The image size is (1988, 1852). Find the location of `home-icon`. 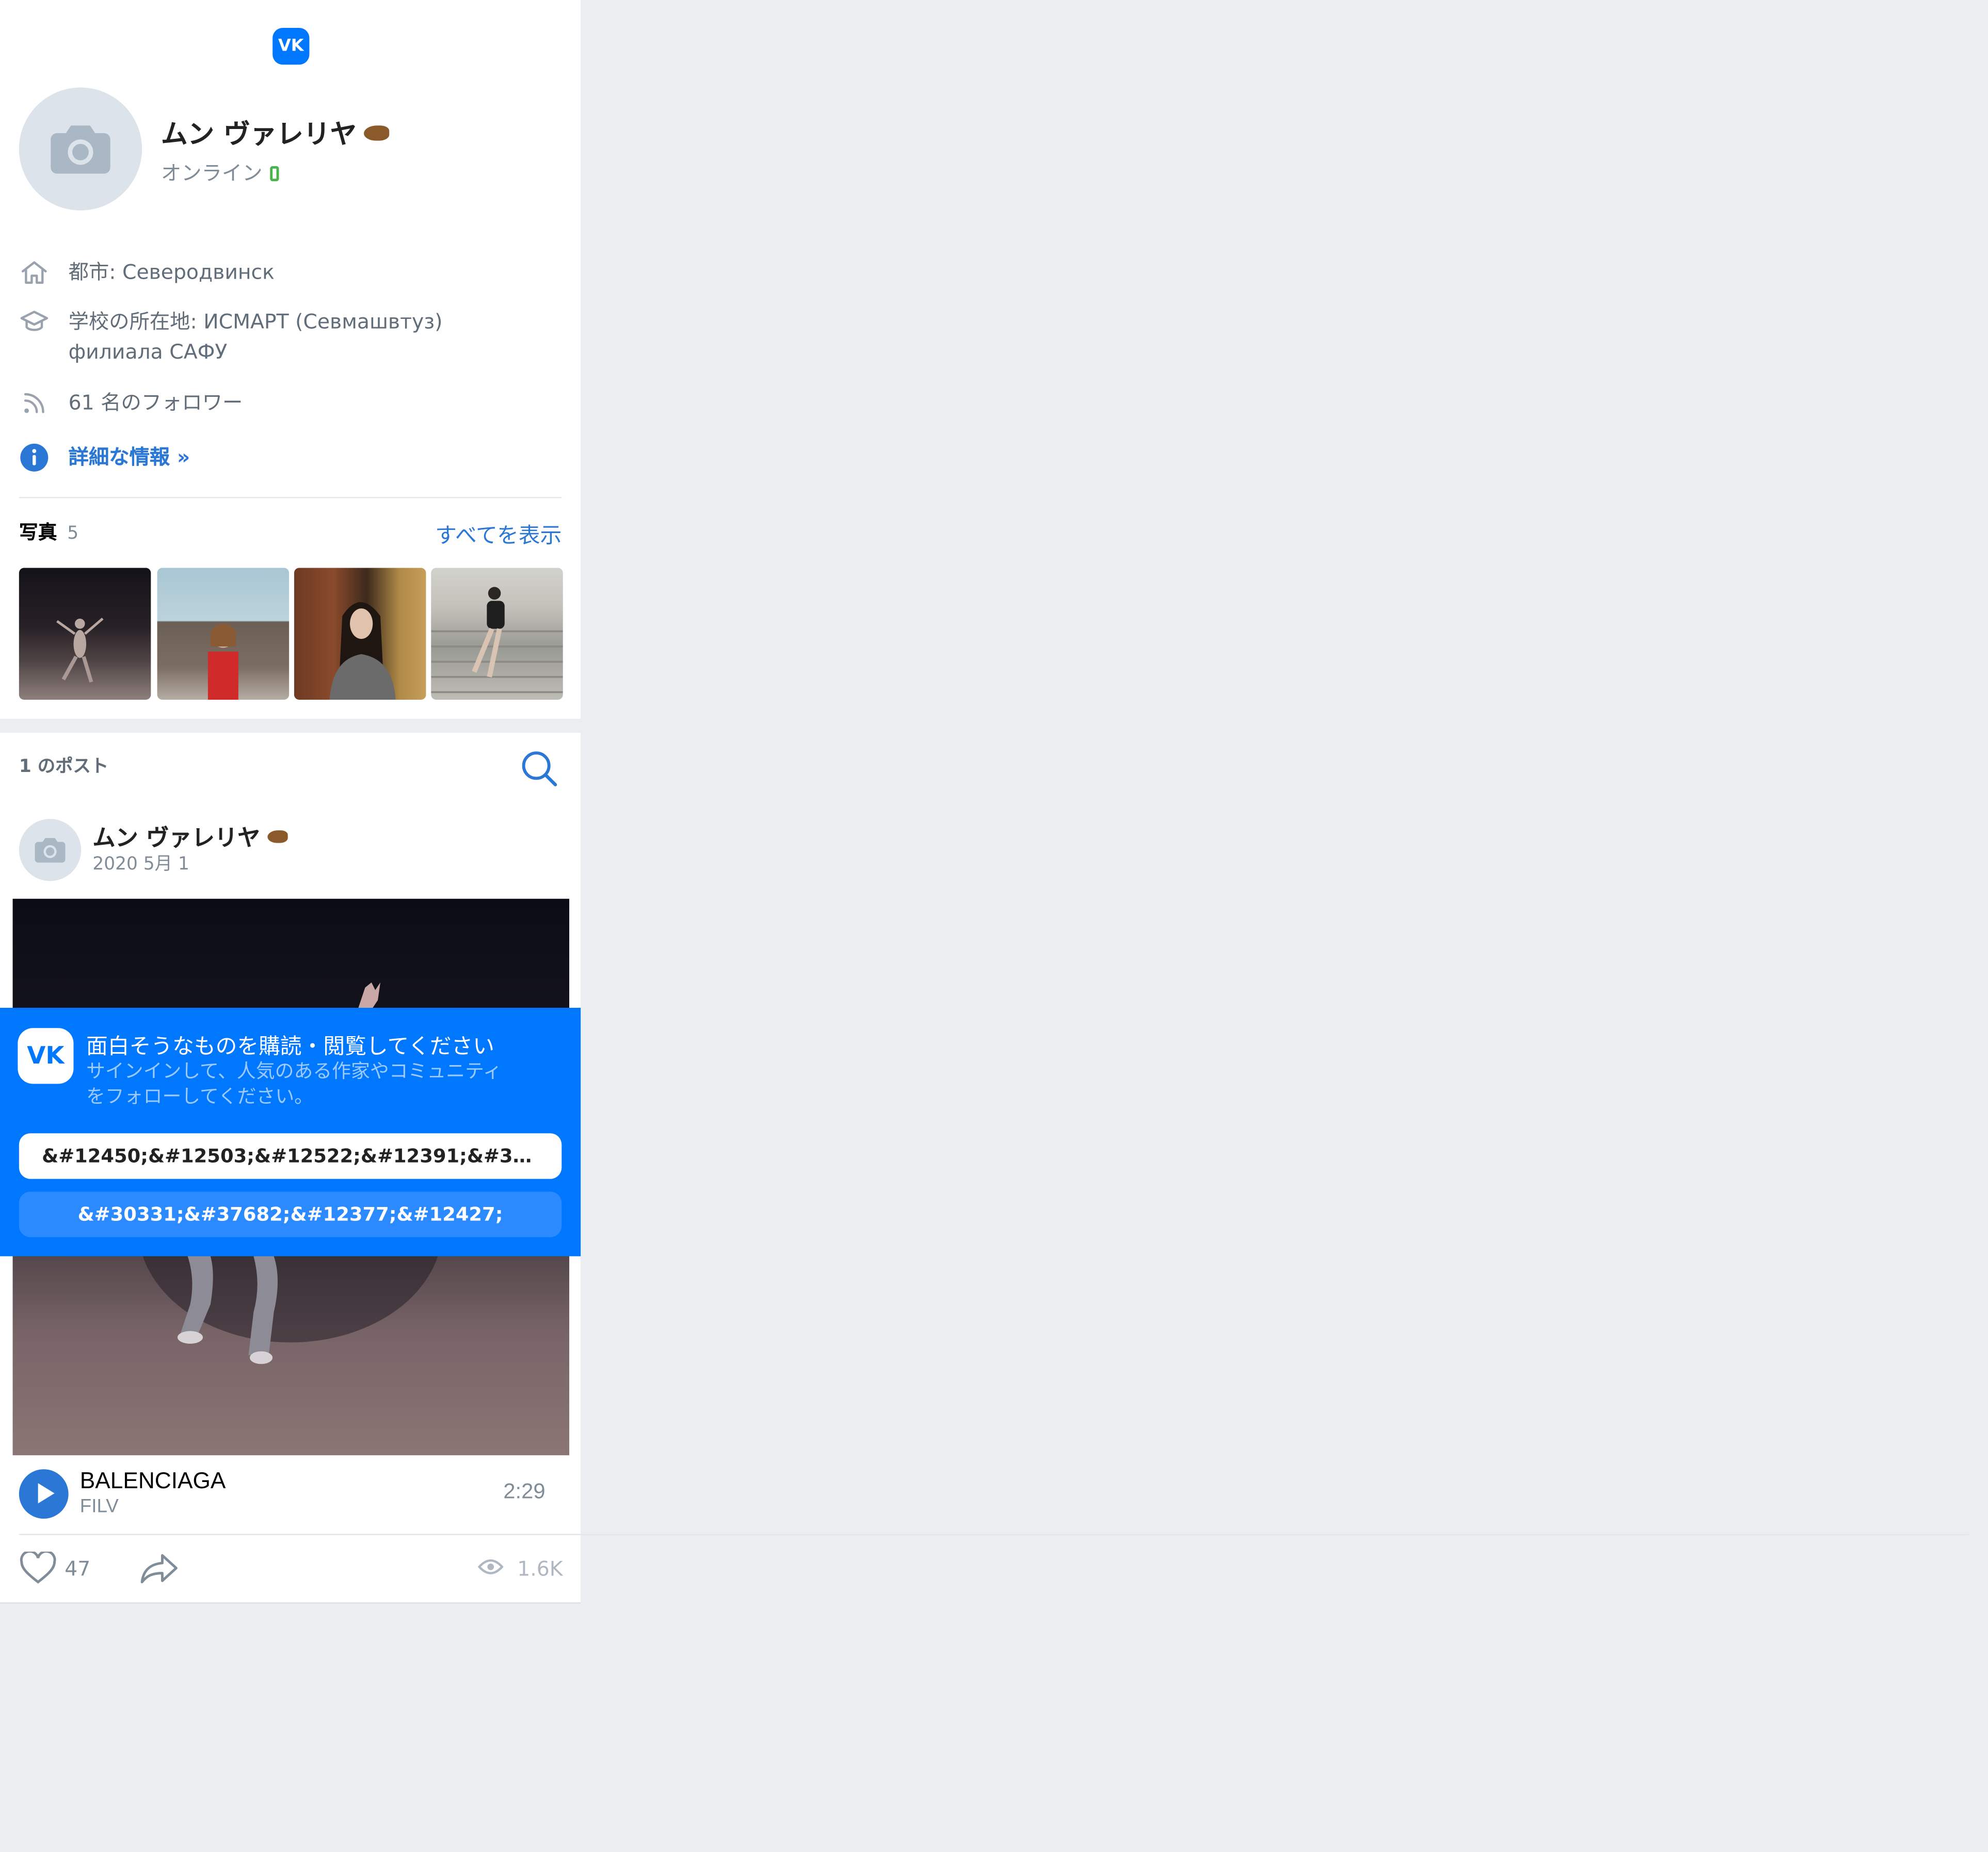

home-icon is located at coordinates (34, 273).